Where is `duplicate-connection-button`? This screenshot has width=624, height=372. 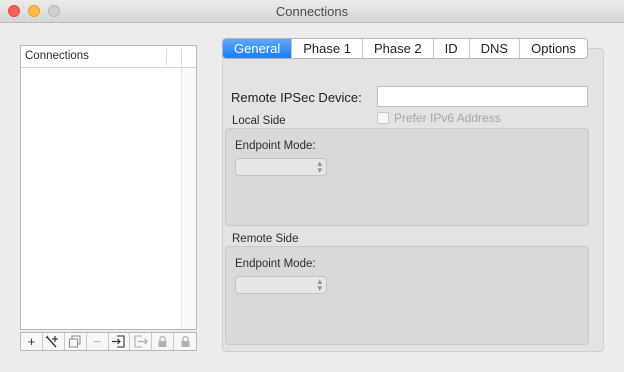
duplicate-connection-button is located at coordinates (76, 341).